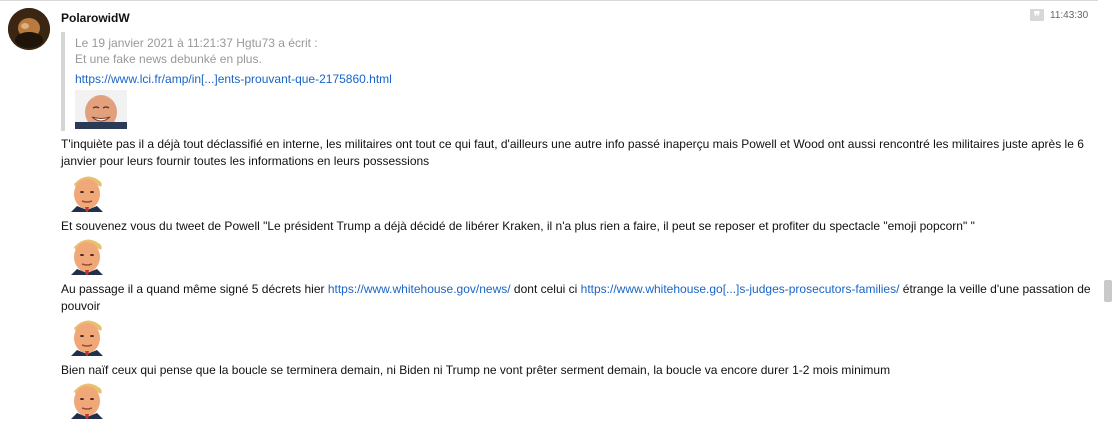 The width and height of the screenshot is (1114, 427). I want to click on quote-icon: ❞, so click(1037, 16).